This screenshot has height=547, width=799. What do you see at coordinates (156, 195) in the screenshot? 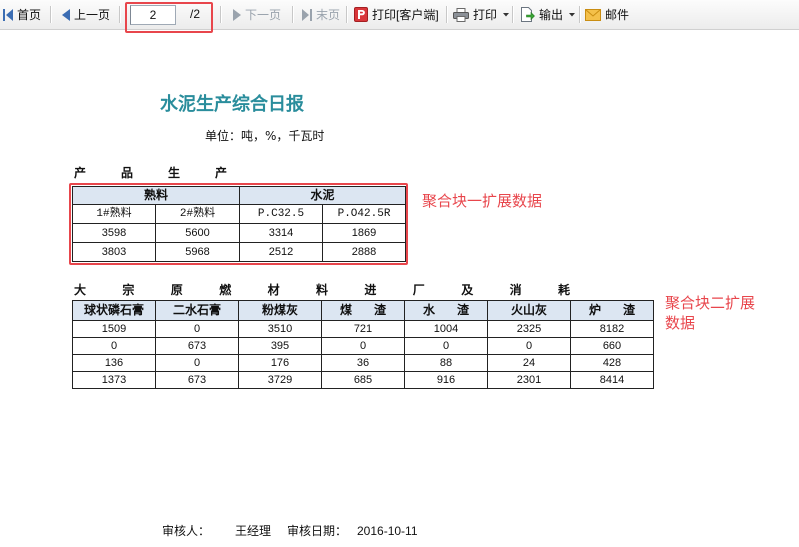
I see `column-group-header: 熟料` at bounding box center [156, 195].